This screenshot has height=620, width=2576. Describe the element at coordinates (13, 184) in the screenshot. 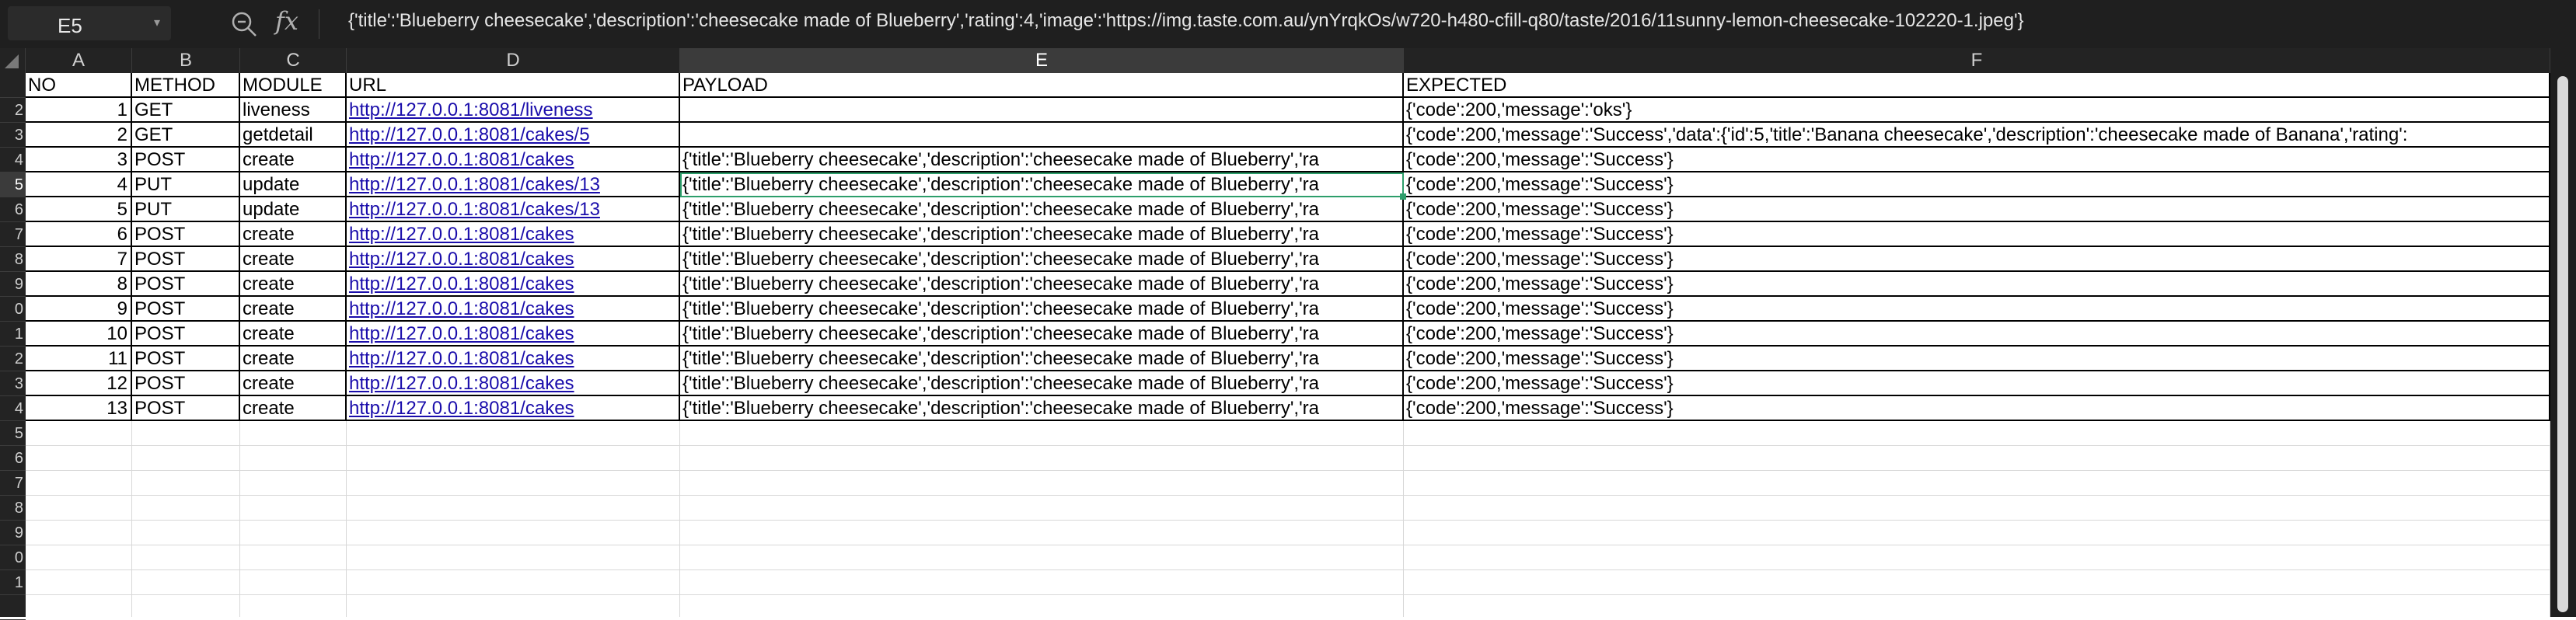

I see `row-header-5: 5` at that location.